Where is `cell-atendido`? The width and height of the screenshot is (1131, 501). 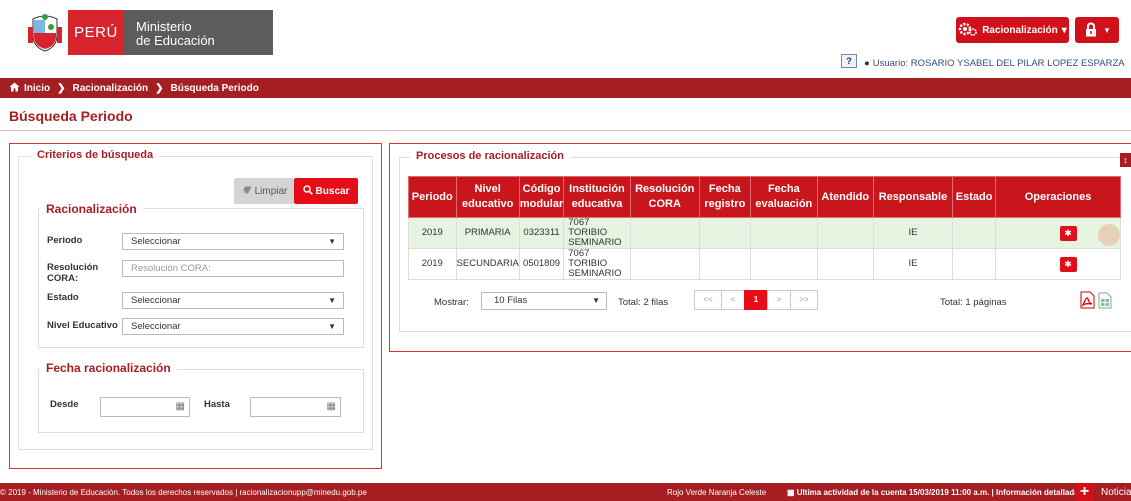 cell-atendido is located at coordinates (845, 233).